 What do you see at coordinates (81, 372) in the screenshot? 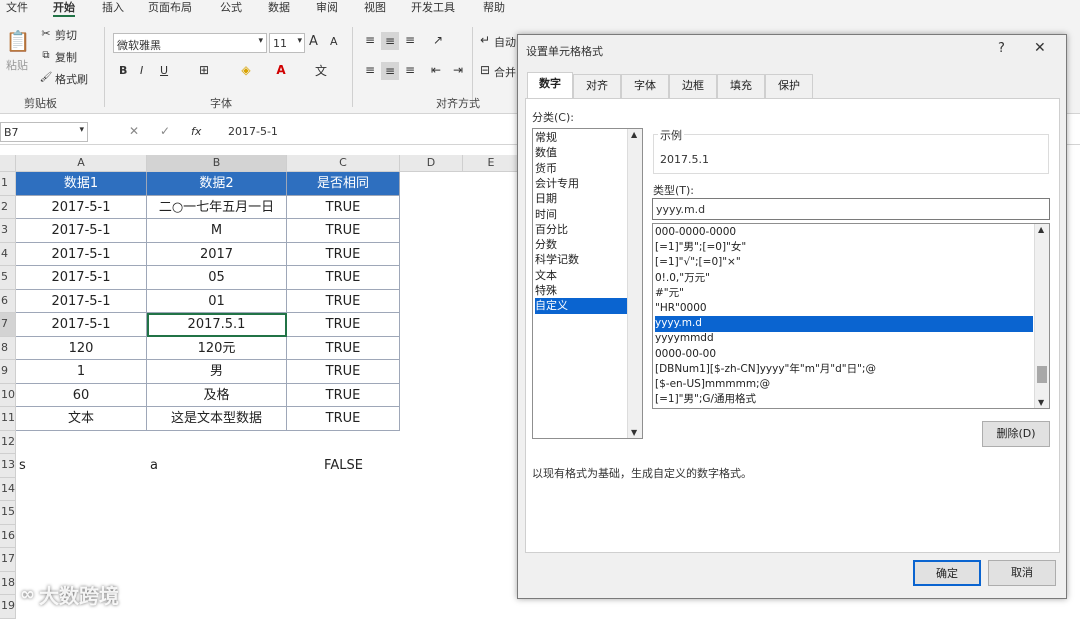
I see `table-cell: 1` at bounding box center [81, 372].